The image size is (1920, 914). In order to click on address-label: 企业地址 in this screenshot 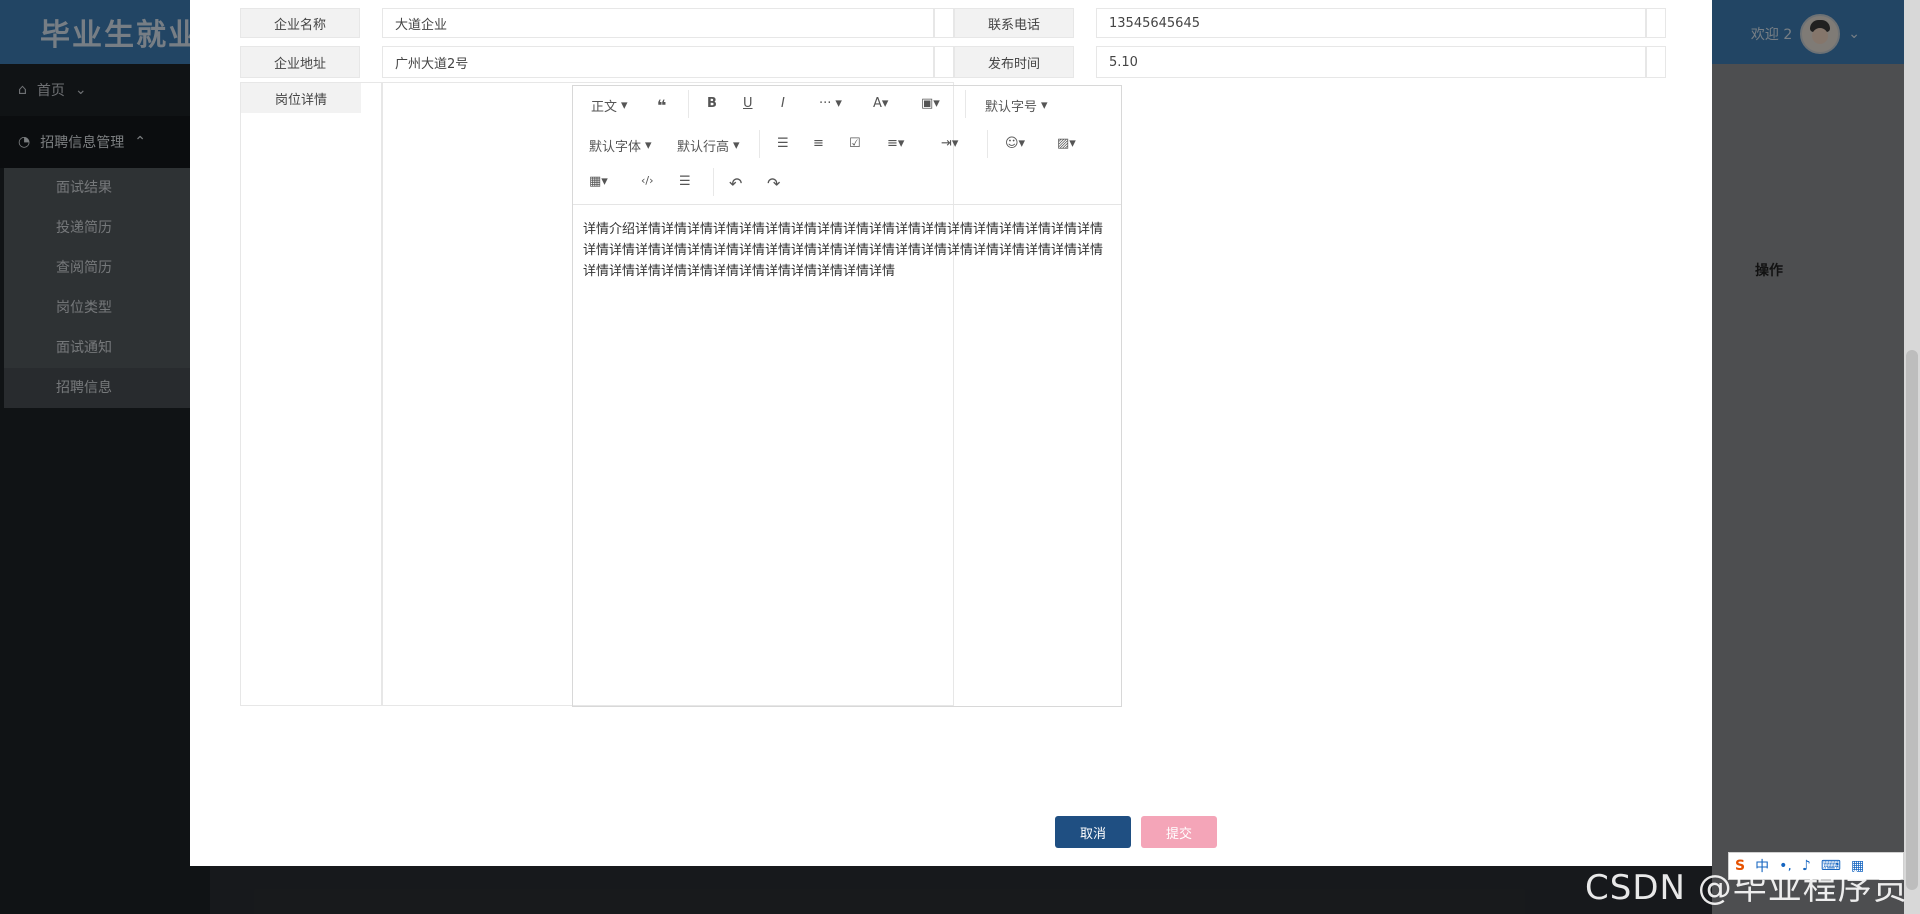, I will do `click(300, 62)`.